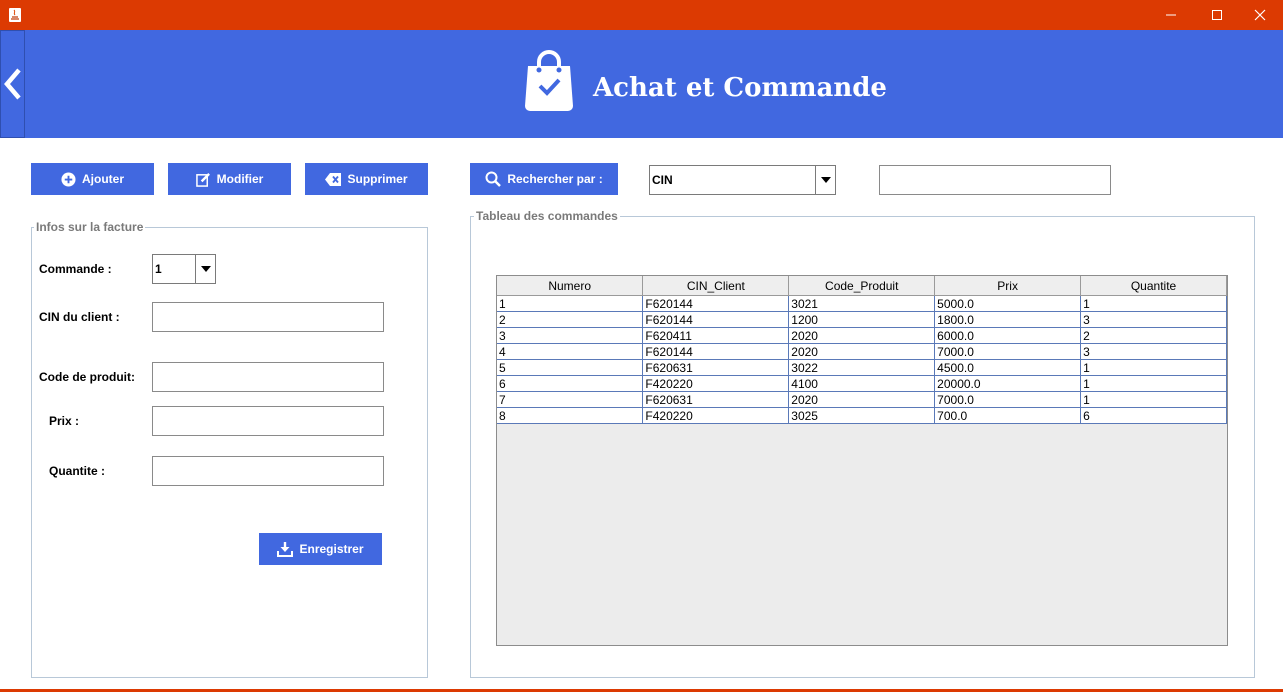 The height and width of the screenshot is (692, 1283). Describe the element at coordinates (333, 179) in the screenshot. I see `backspace-icon` at that location.